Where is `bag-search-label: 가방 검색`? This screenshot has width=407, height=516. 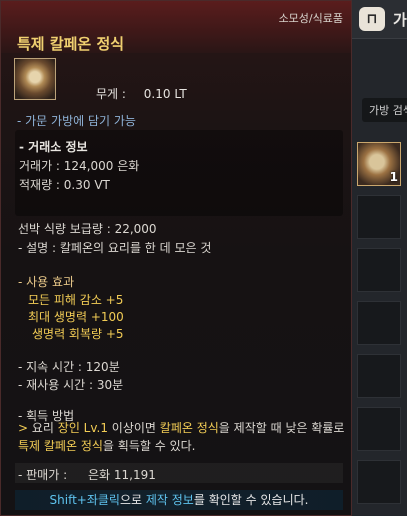
bag-search-label: 가방 검색 is located at coordinates (388, 110).